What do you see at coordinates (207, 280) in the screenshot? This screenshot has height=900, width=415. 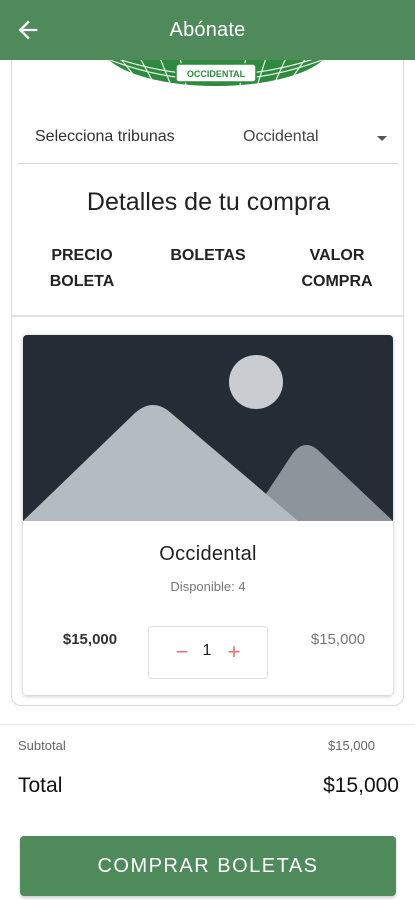 I see `table-header: PRECIO BOLETA BOLETAS VALOR COMPRA` at bounding box center [207, 280].